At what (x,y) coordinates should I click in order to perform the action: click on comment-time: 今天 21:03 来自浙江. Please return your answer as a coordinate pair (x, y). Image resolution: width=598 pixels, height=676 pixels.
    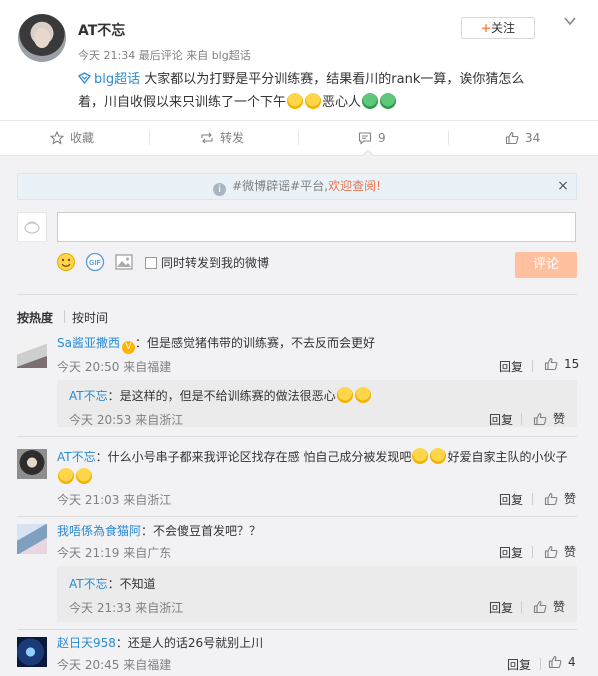
    Looking at the image, I should click on (114, 500).